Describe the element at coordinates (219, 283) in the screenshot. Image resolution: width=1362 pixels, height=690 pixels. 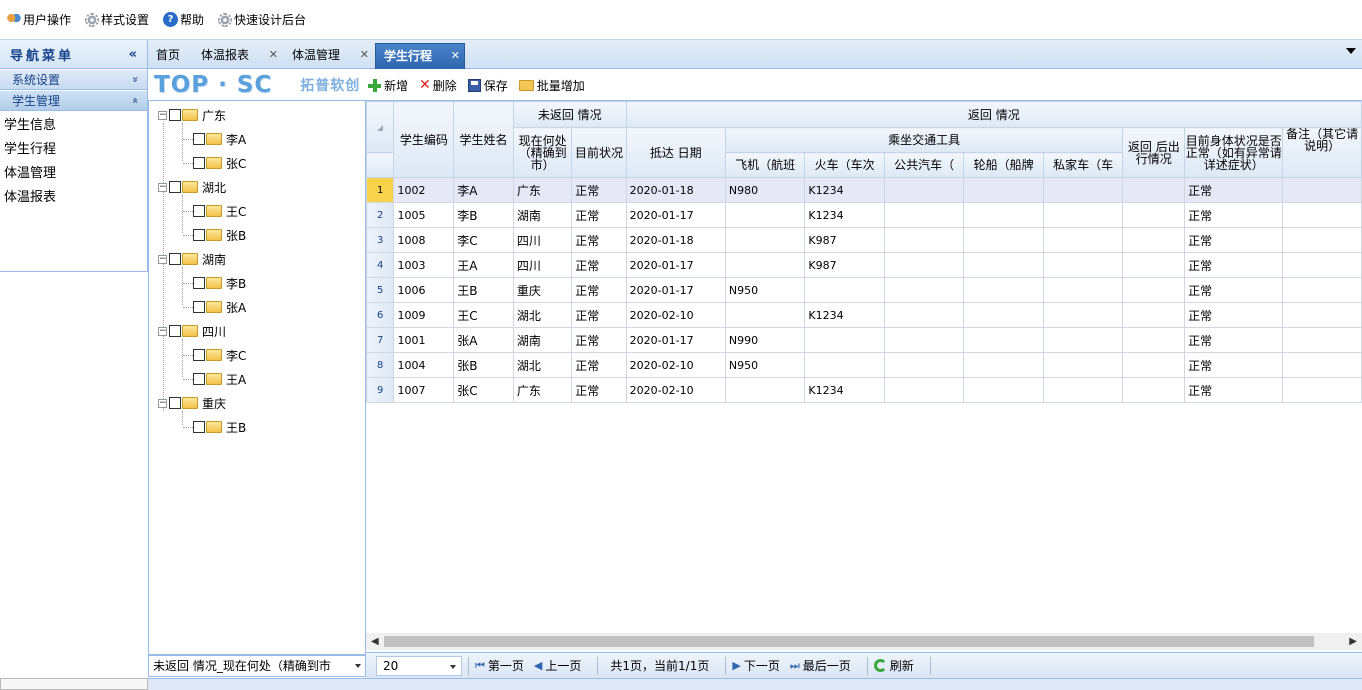
I see `tree-node-student: 李B` at that location.